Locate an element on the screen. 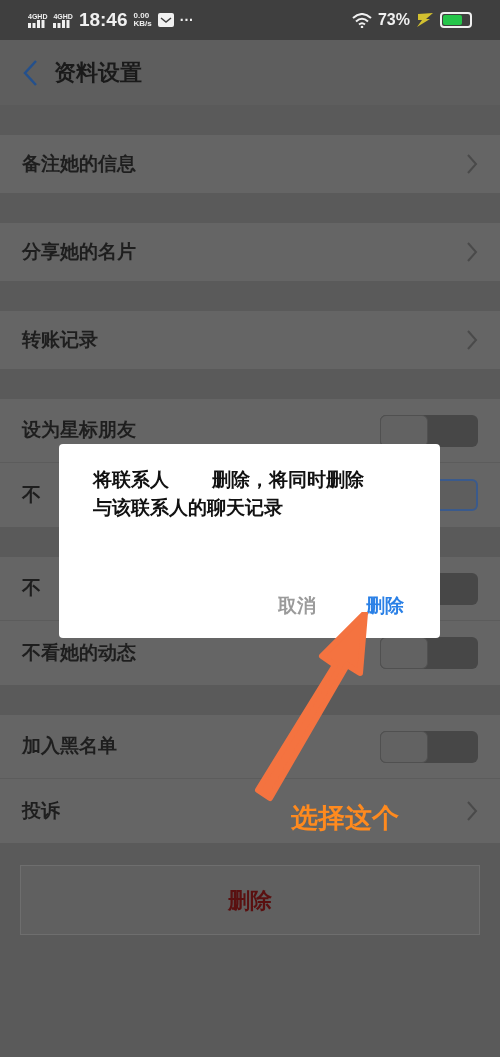 This screenshot has width=500, height=1057. message-icon is located at coordinates (165, 20).